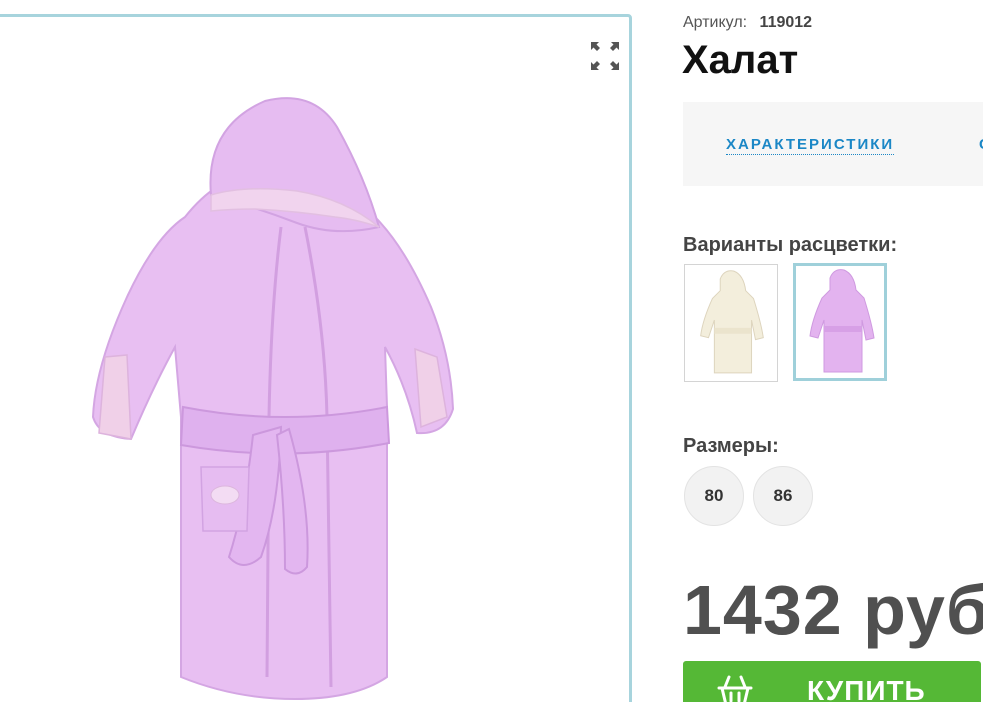 The width and height of the screenshot is (983, 702). Describe the element at coordinates (786, 22) in the screenshot. I see `sku-value: 119012` at that location.